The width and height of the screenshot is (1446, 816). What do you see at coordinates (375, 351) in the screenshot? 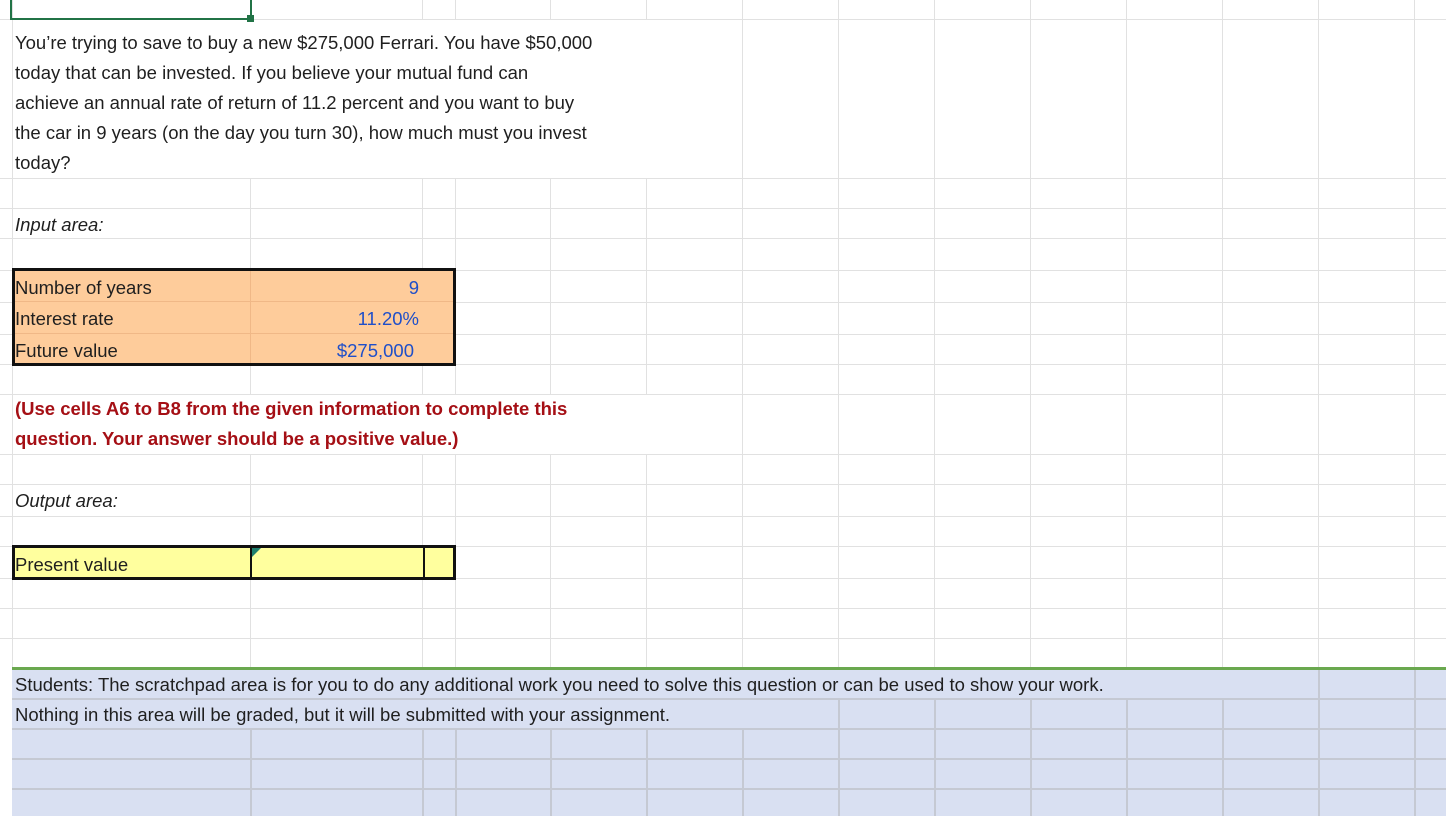
I see `input-value-fv: $275,000` at bounding box center [375, 351].